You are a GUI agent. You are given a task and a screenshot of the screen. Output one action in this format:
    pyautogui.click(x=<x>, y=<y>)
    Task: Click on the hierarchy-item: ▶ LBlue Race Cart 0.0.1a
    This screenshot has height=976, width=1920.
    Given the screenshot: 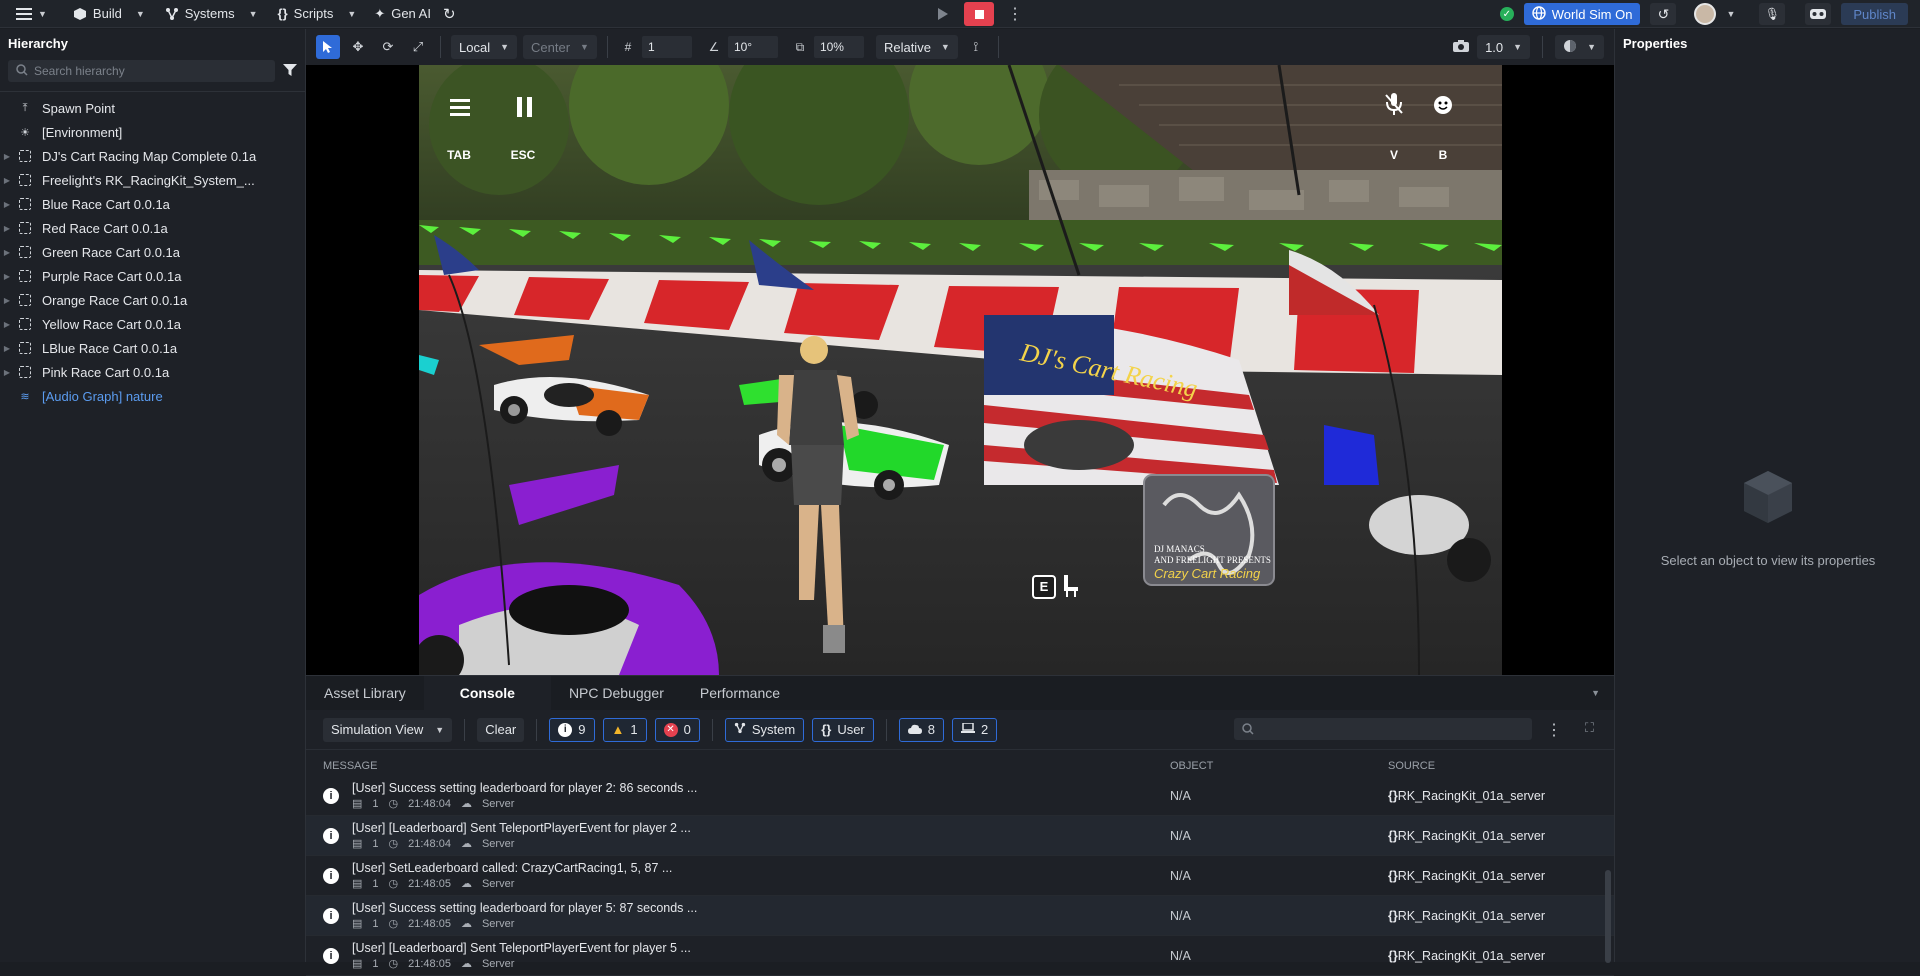 What is the action you would take?
    pyautogui.click(x=152, y=348)
    